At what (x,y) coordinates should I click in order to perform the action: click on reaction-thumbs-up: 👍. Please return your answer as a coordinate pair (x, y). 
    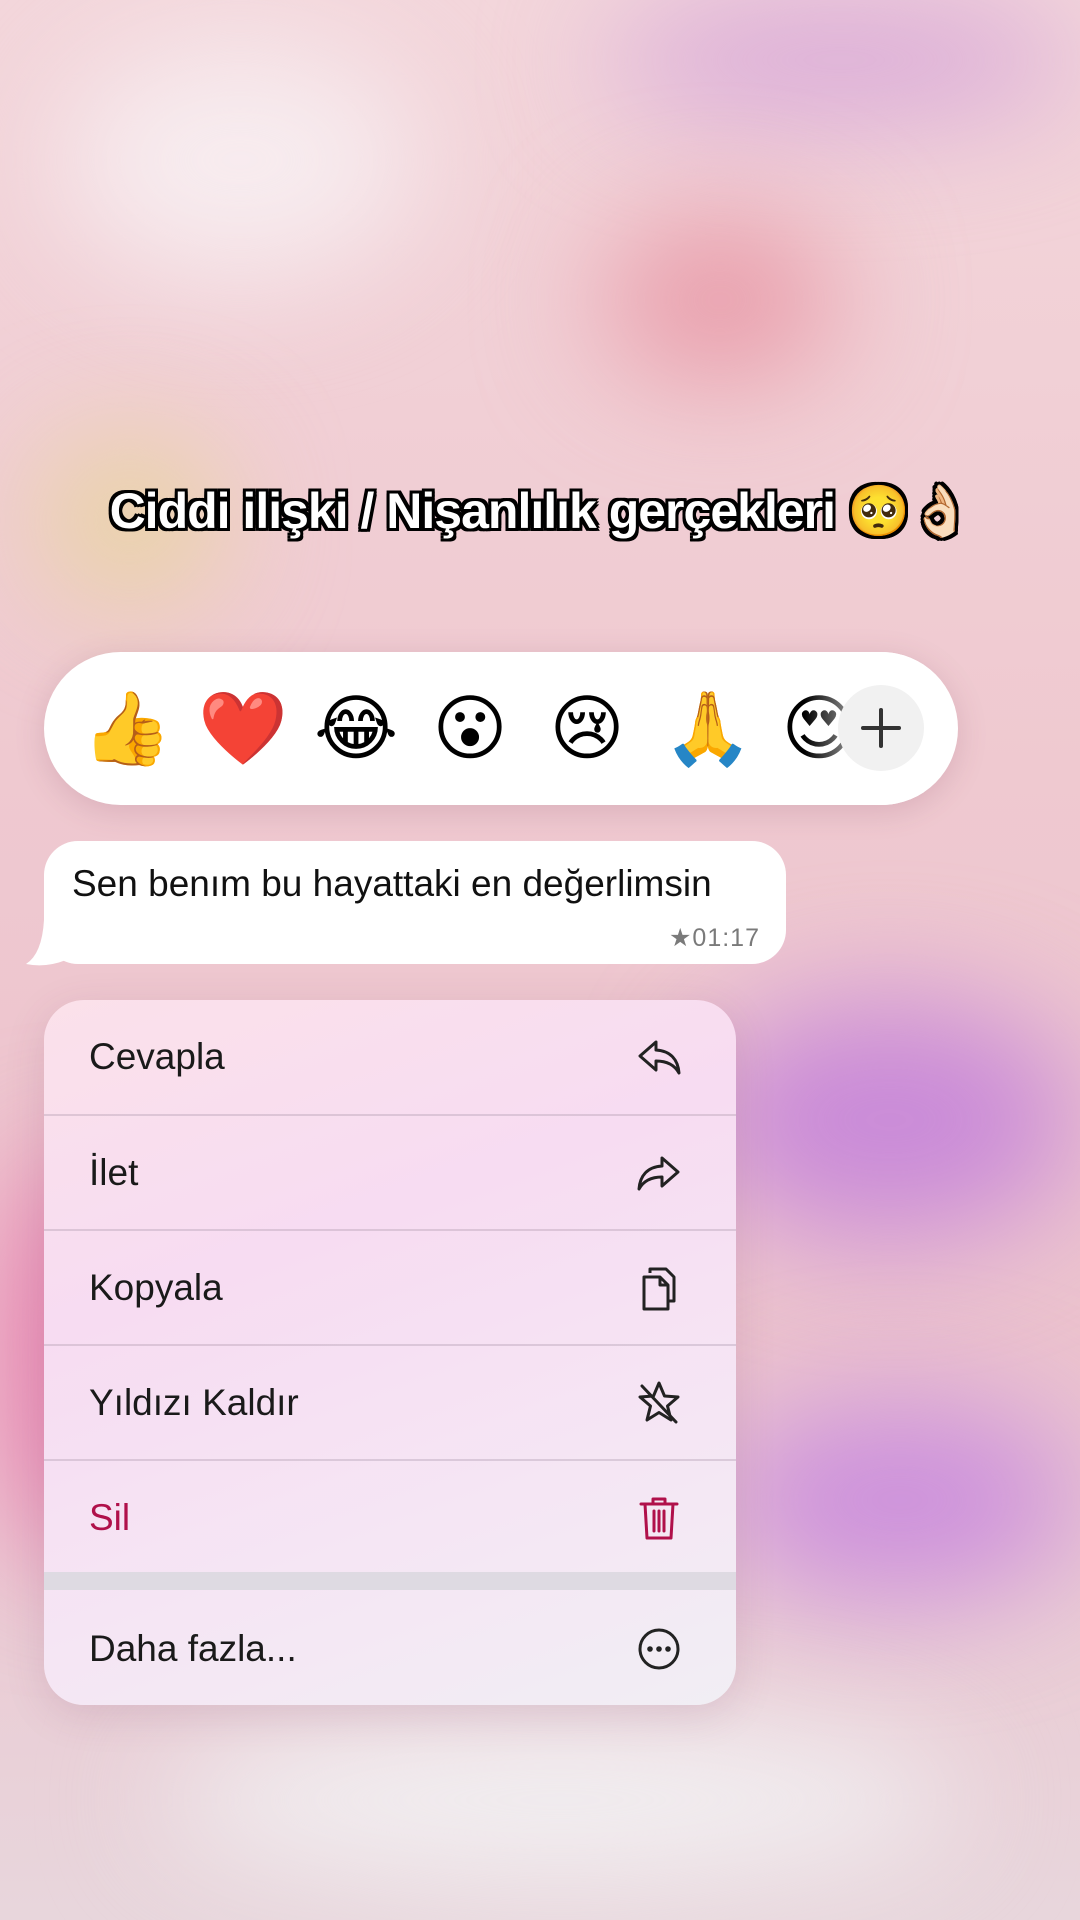
    Looking at the image, I should click on (127, 728).